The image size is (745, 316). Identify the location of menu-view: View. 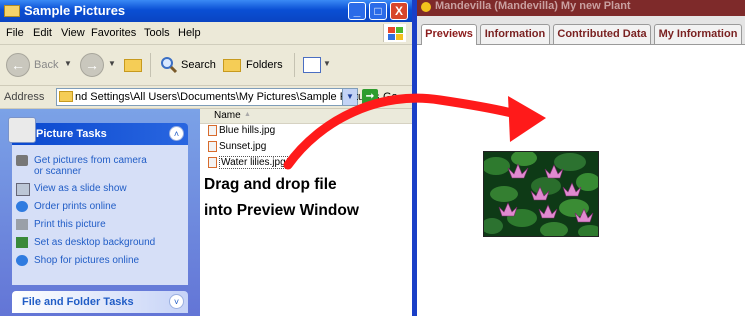
(73, 33).